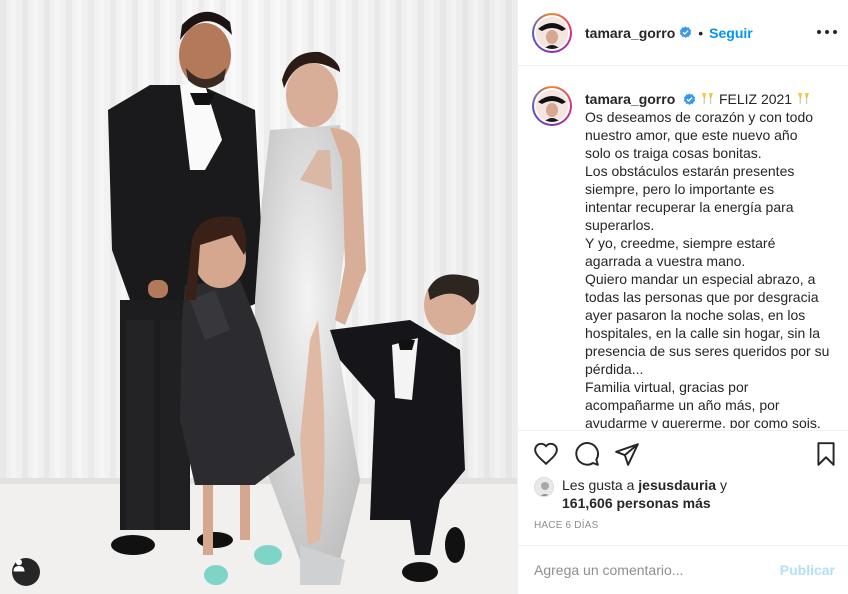 This screenshot has height=594, width=848. Describe the element at coordinates (657, 570) in the screenshot. I see `comment-input` at that location.